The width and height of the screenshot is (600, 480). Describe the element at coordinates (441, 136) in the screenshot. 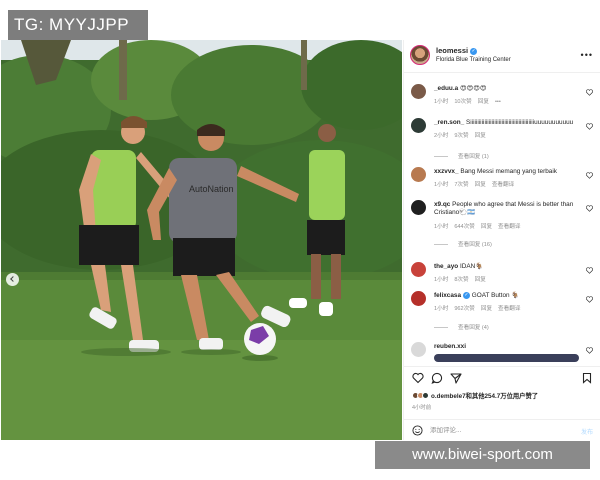

I see `comment-time: 2小时` at that location.